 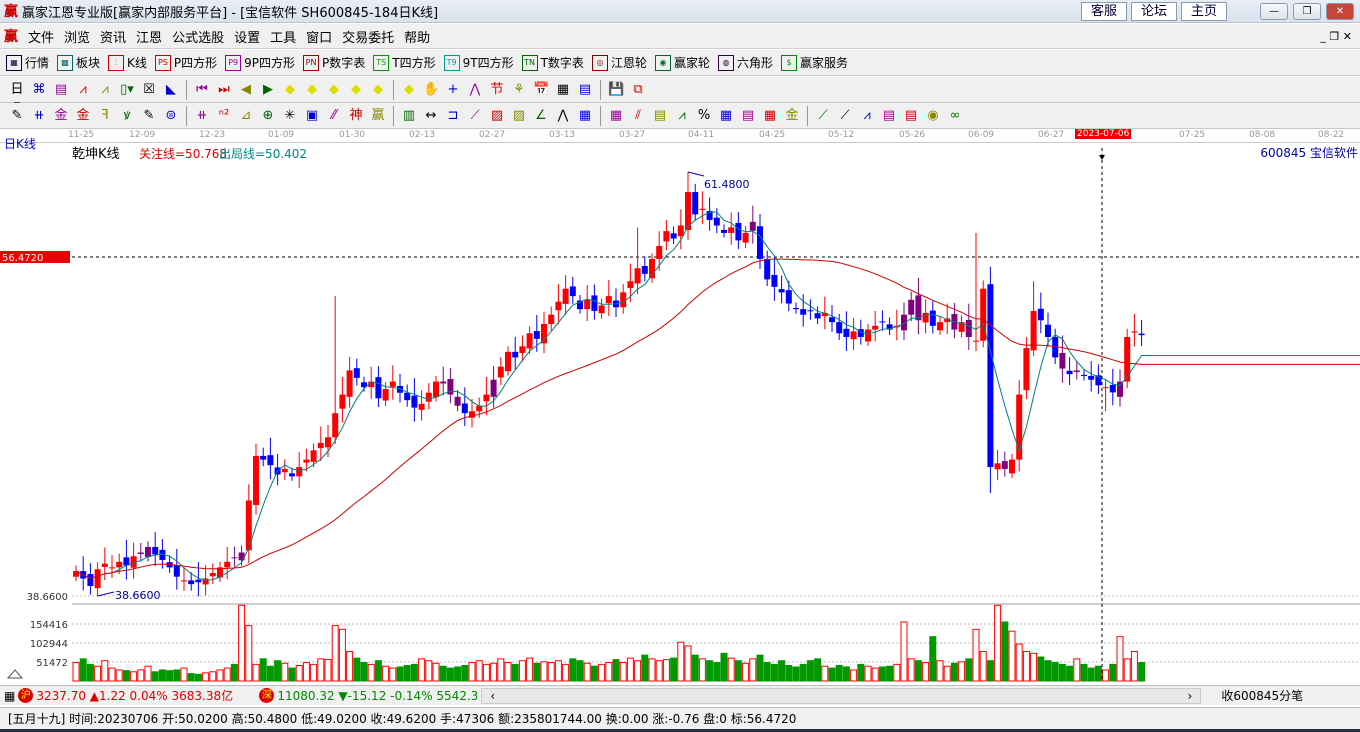 What do you see at coordinates (149, 116) in the screenshot?
I see `tool-icon-6: ✎` at bounding box center [149, 116].